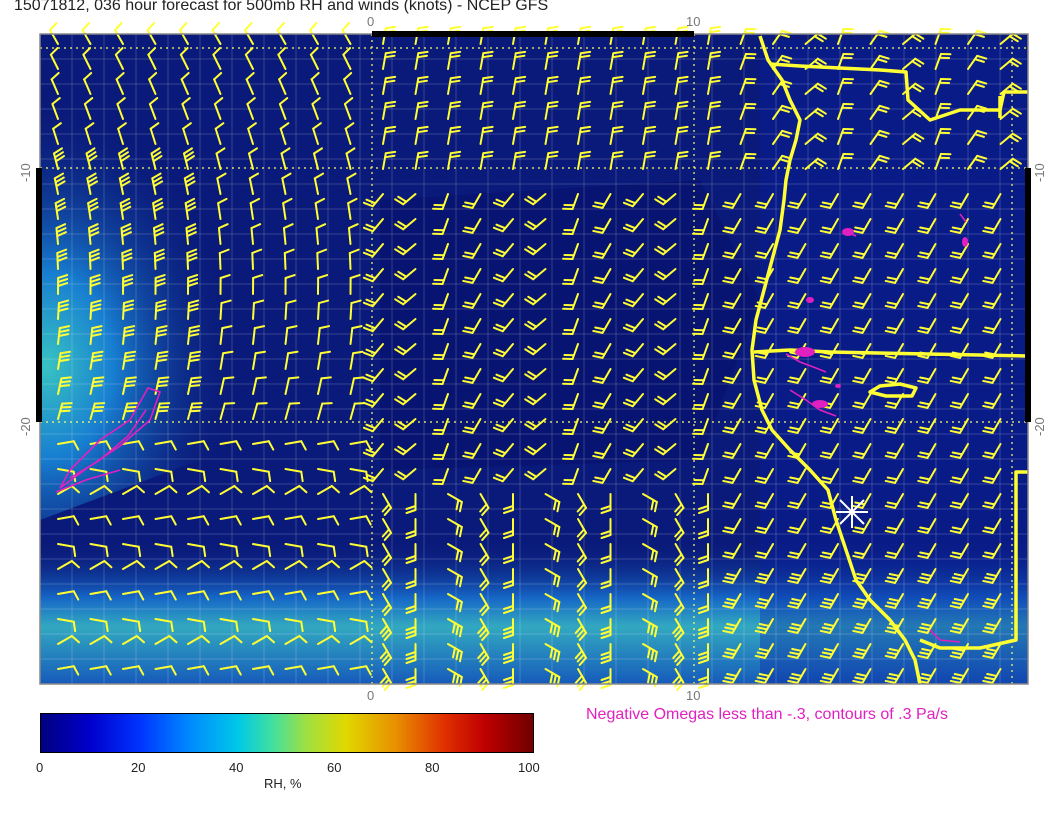 This screenshot has width=1056, height=821. I want to click on frame-tick-bar-left, so click(39, 295).